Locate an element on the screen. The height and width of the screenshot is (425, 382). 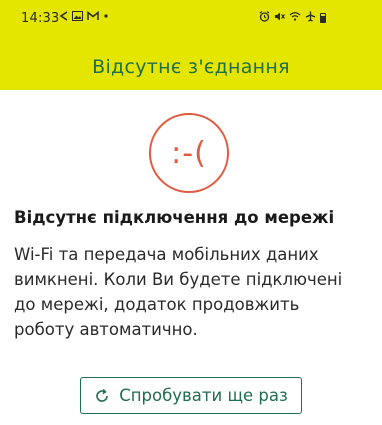
sad-face-glyph: :-( is located at coordinates (189, 153).